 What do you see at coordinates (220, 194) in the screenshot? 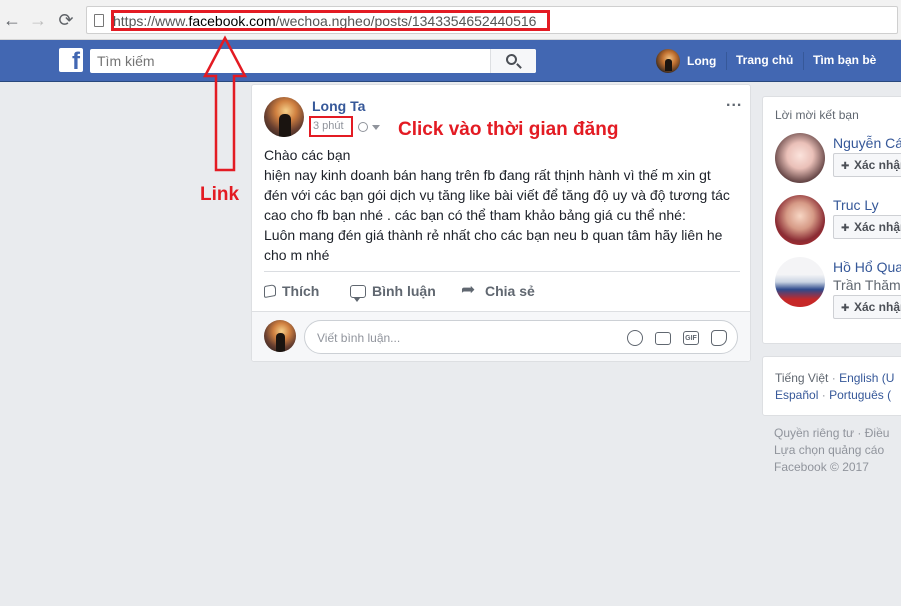
I see `annotation-link-label: Link` at bounding box center [220, 194].